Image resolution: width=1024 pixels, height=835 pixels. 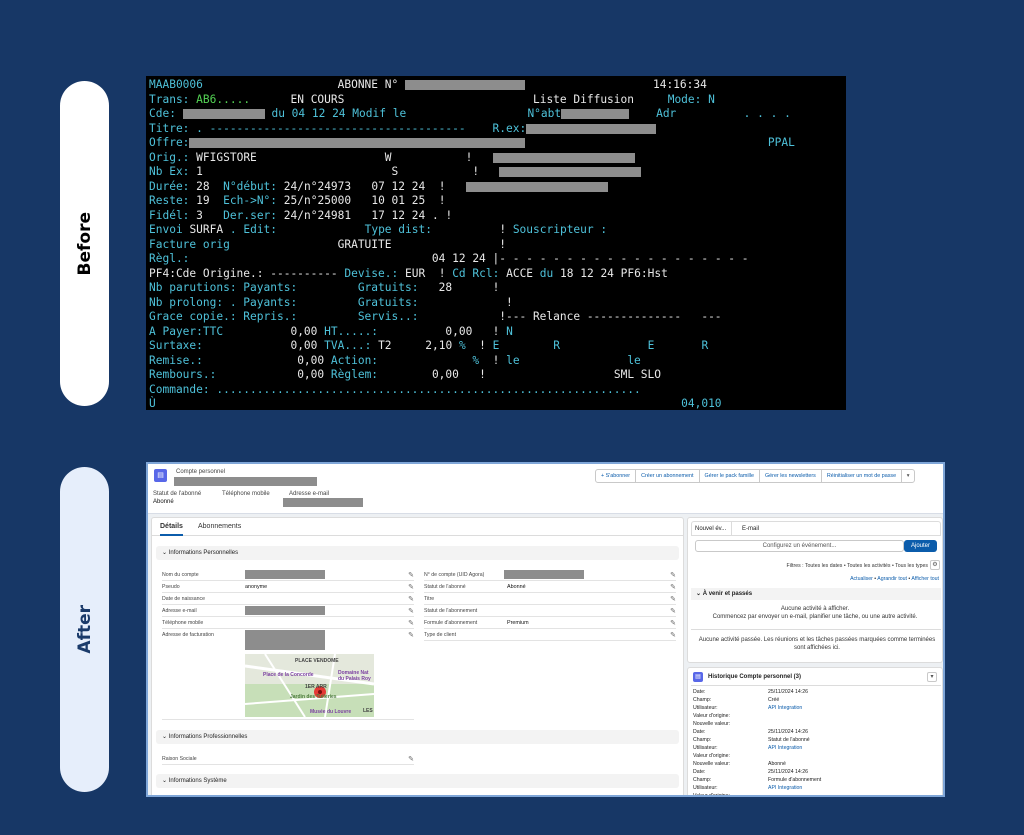 I want to click on no-activity-text: Aucune activité à afficher., so click(x=815, y=609).